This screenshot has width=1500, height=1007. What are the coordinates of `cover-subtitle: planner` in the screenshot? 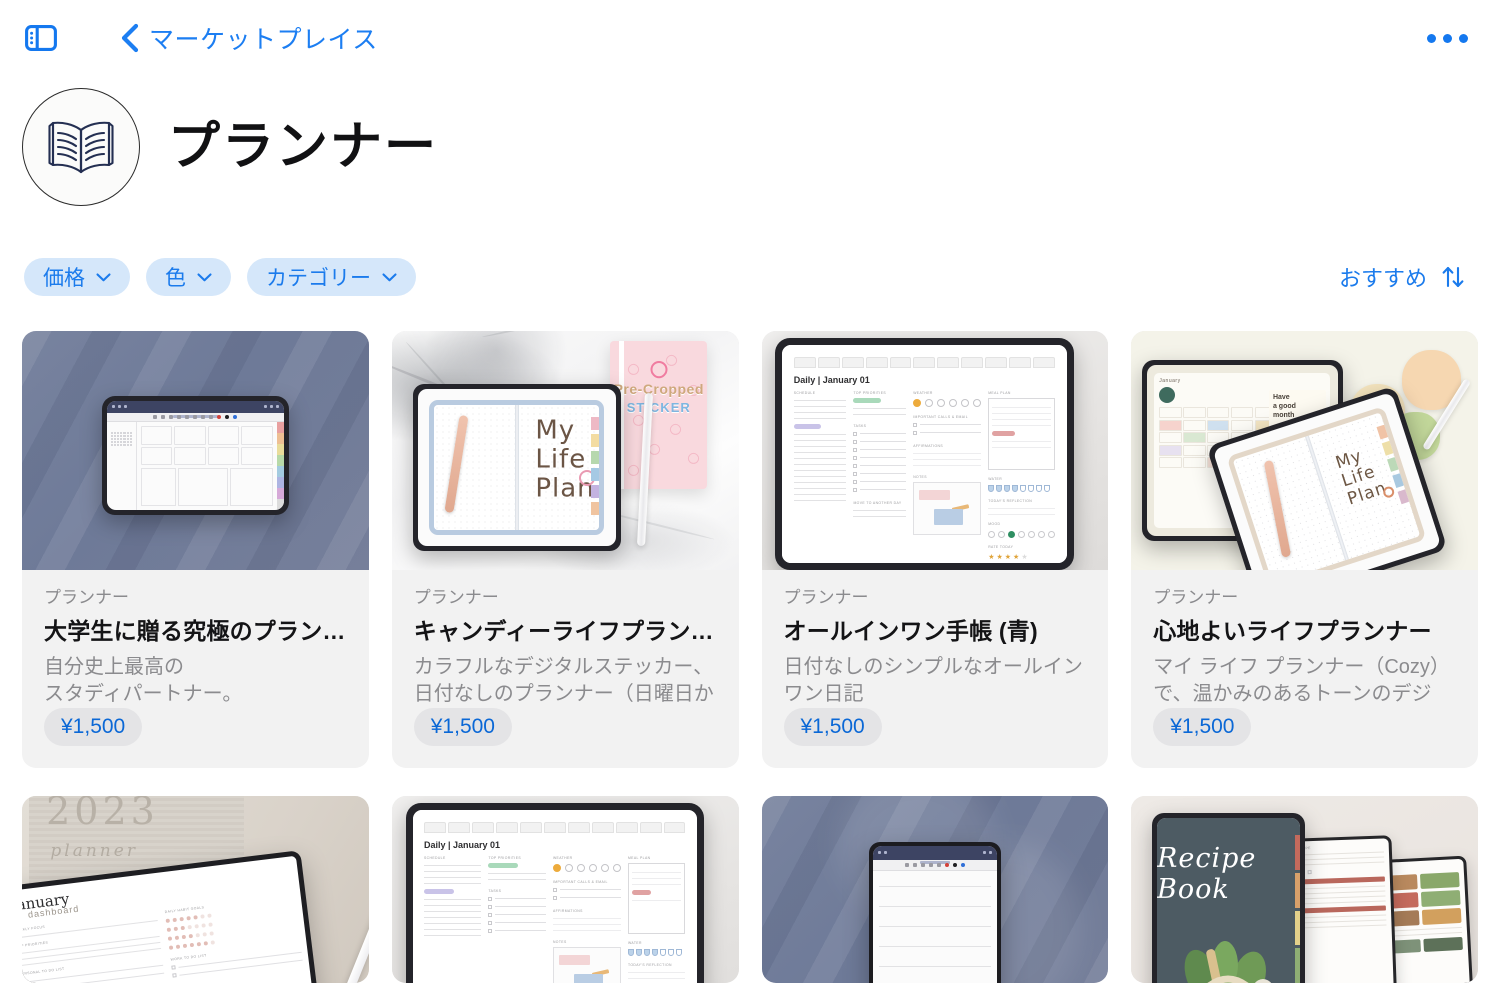 It's located at (94, 851).